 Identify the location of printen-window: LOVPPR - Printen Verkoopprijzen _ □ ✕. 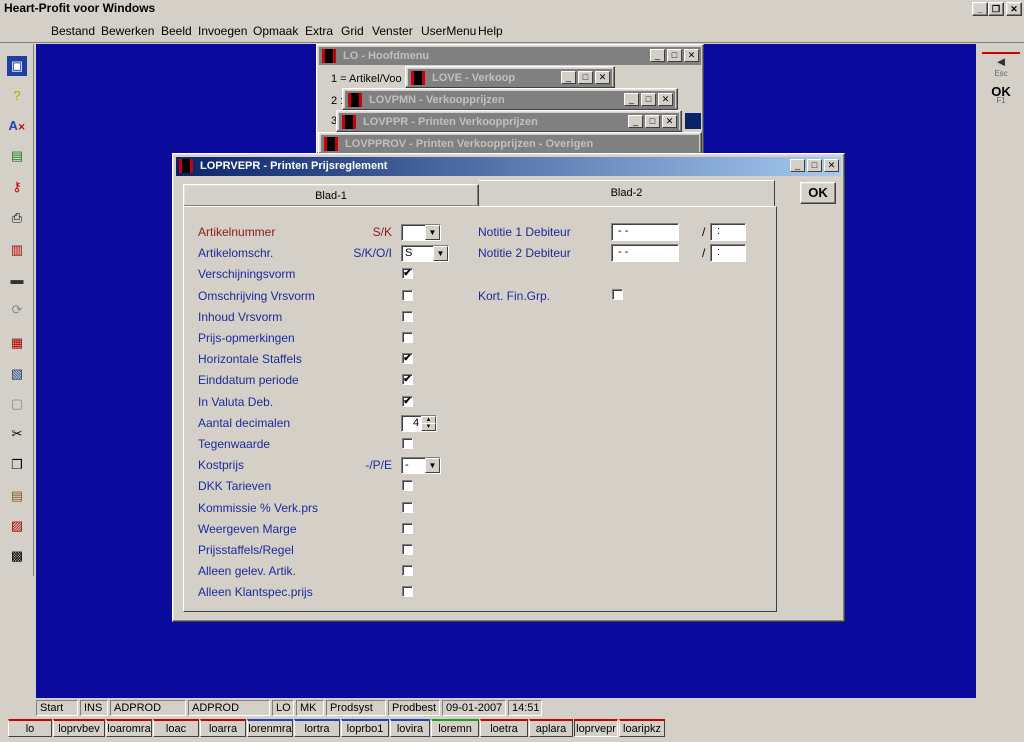
(509, 121).